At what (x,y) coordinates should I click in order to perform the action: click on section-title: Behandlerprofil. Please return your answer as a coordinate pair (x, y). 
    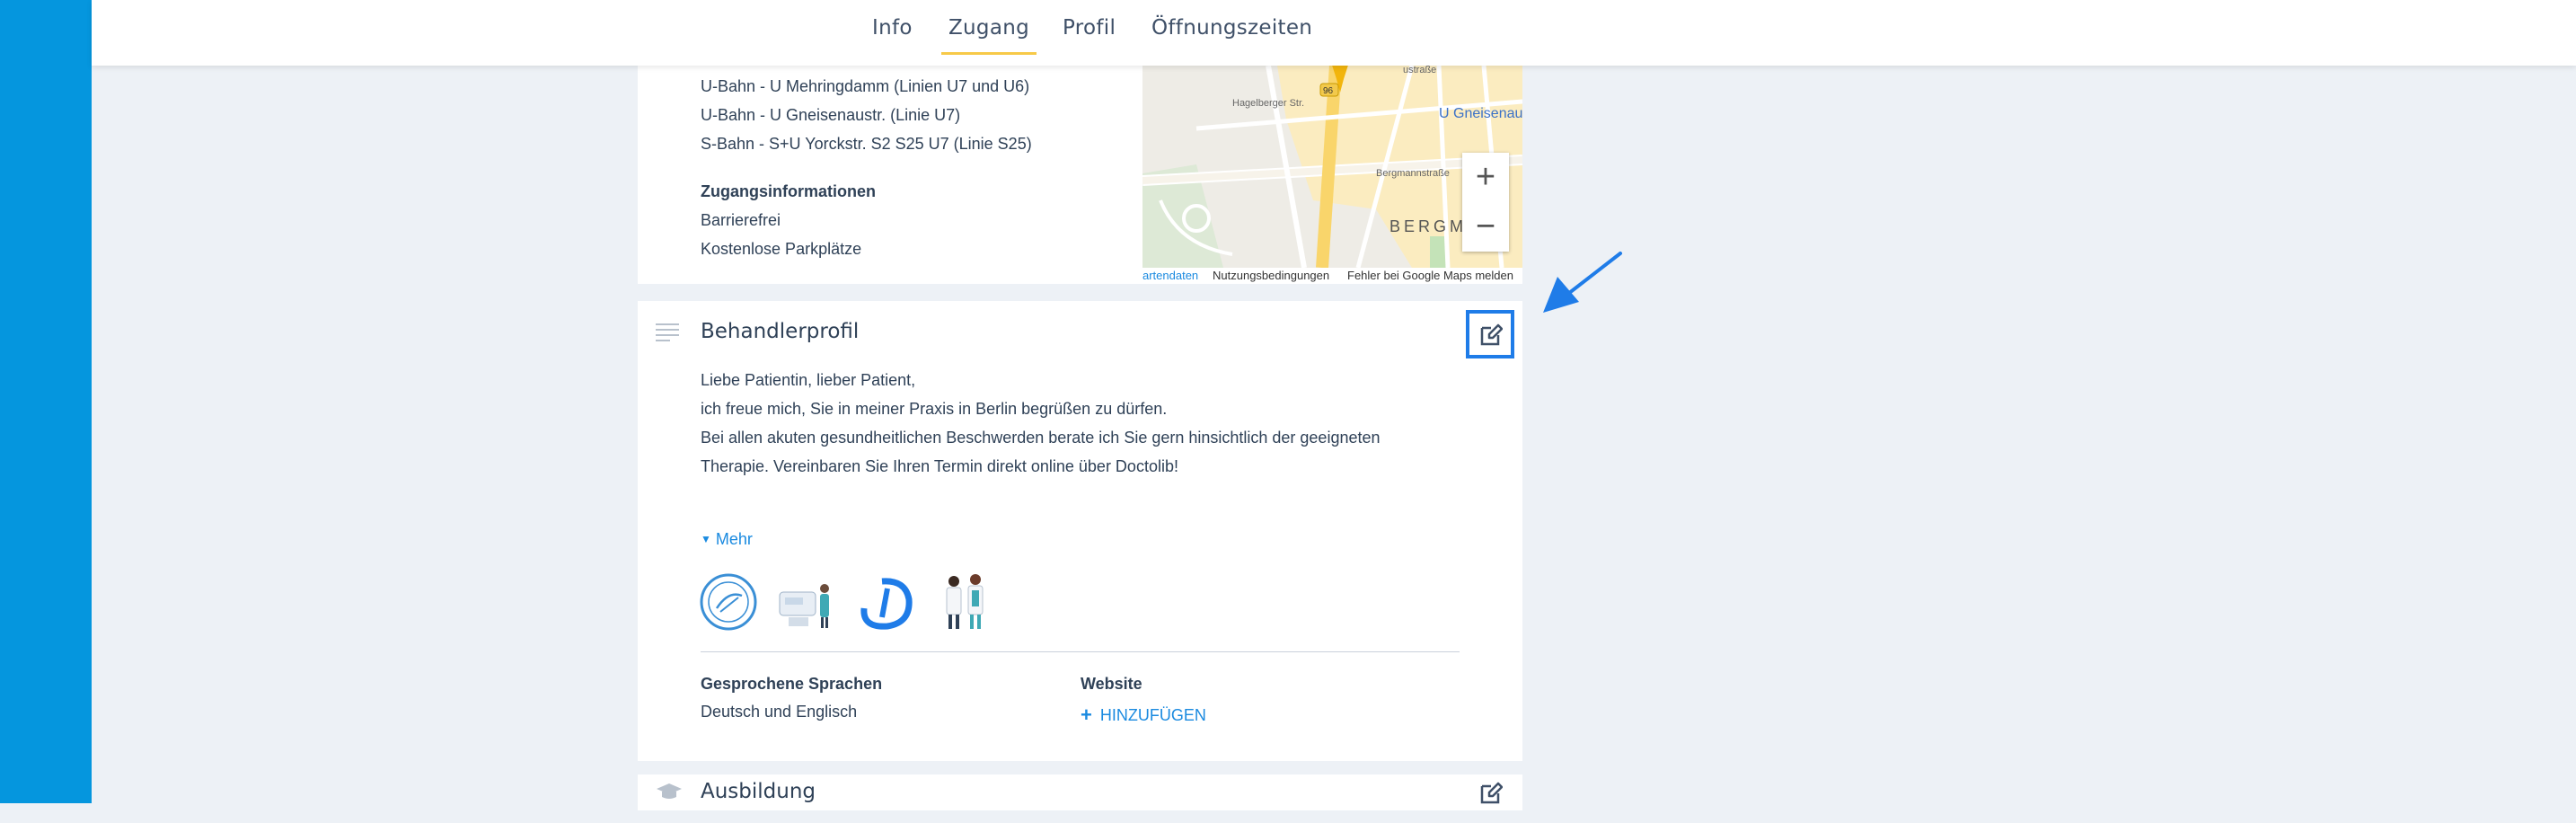
    Looking at the image, I should click on (780, 331).